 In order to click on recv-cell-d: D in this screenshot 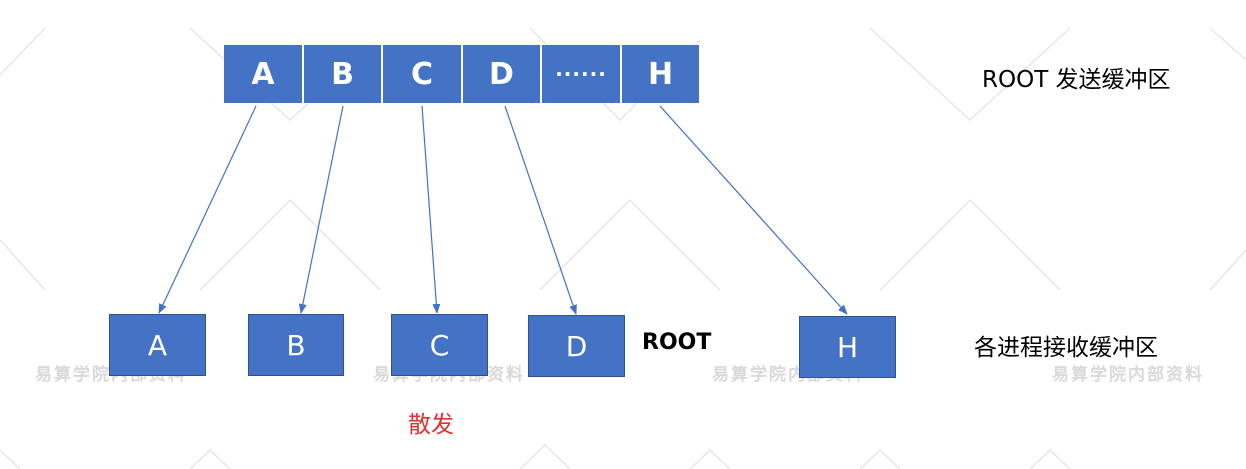, I will do `click(576, 346)`.